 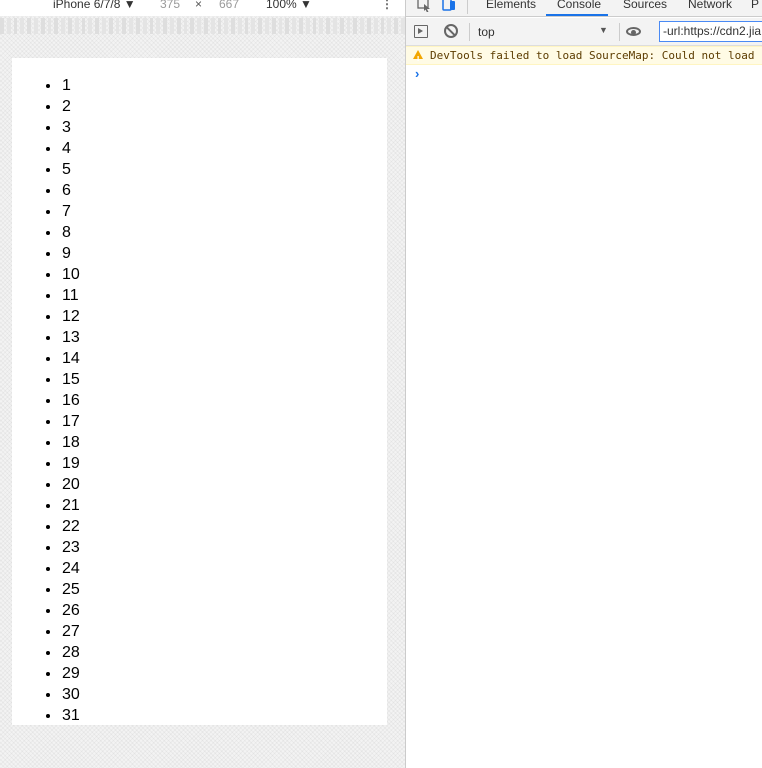 What do you see at coordinates (224, 274) in the screenshot?
I see `list-item: 10` at bounding box center [224, 274].